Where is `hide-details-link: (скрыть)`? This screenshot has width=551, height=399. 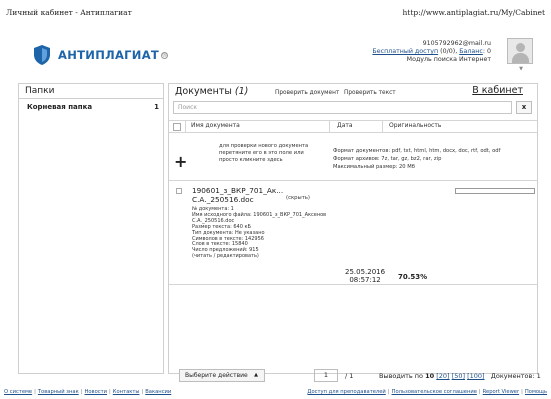
hide-details-link: (скрыть) is located at coordinates (298, 198).